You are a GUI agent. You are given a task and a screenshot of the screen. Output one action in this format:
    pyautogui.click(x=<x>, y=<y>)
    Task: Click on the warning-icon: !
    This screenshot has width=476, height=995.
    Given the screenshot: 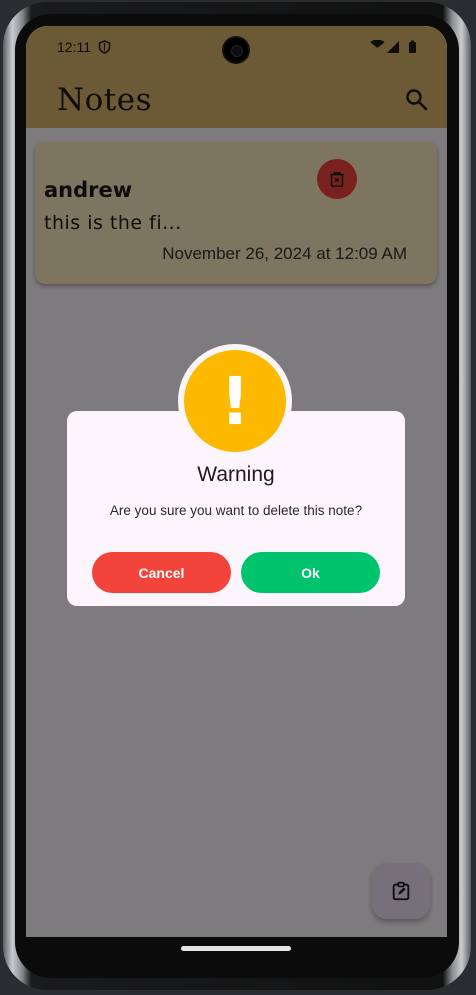 What is the action you would take?
    pyautogui.click(x=235, y=401)
    